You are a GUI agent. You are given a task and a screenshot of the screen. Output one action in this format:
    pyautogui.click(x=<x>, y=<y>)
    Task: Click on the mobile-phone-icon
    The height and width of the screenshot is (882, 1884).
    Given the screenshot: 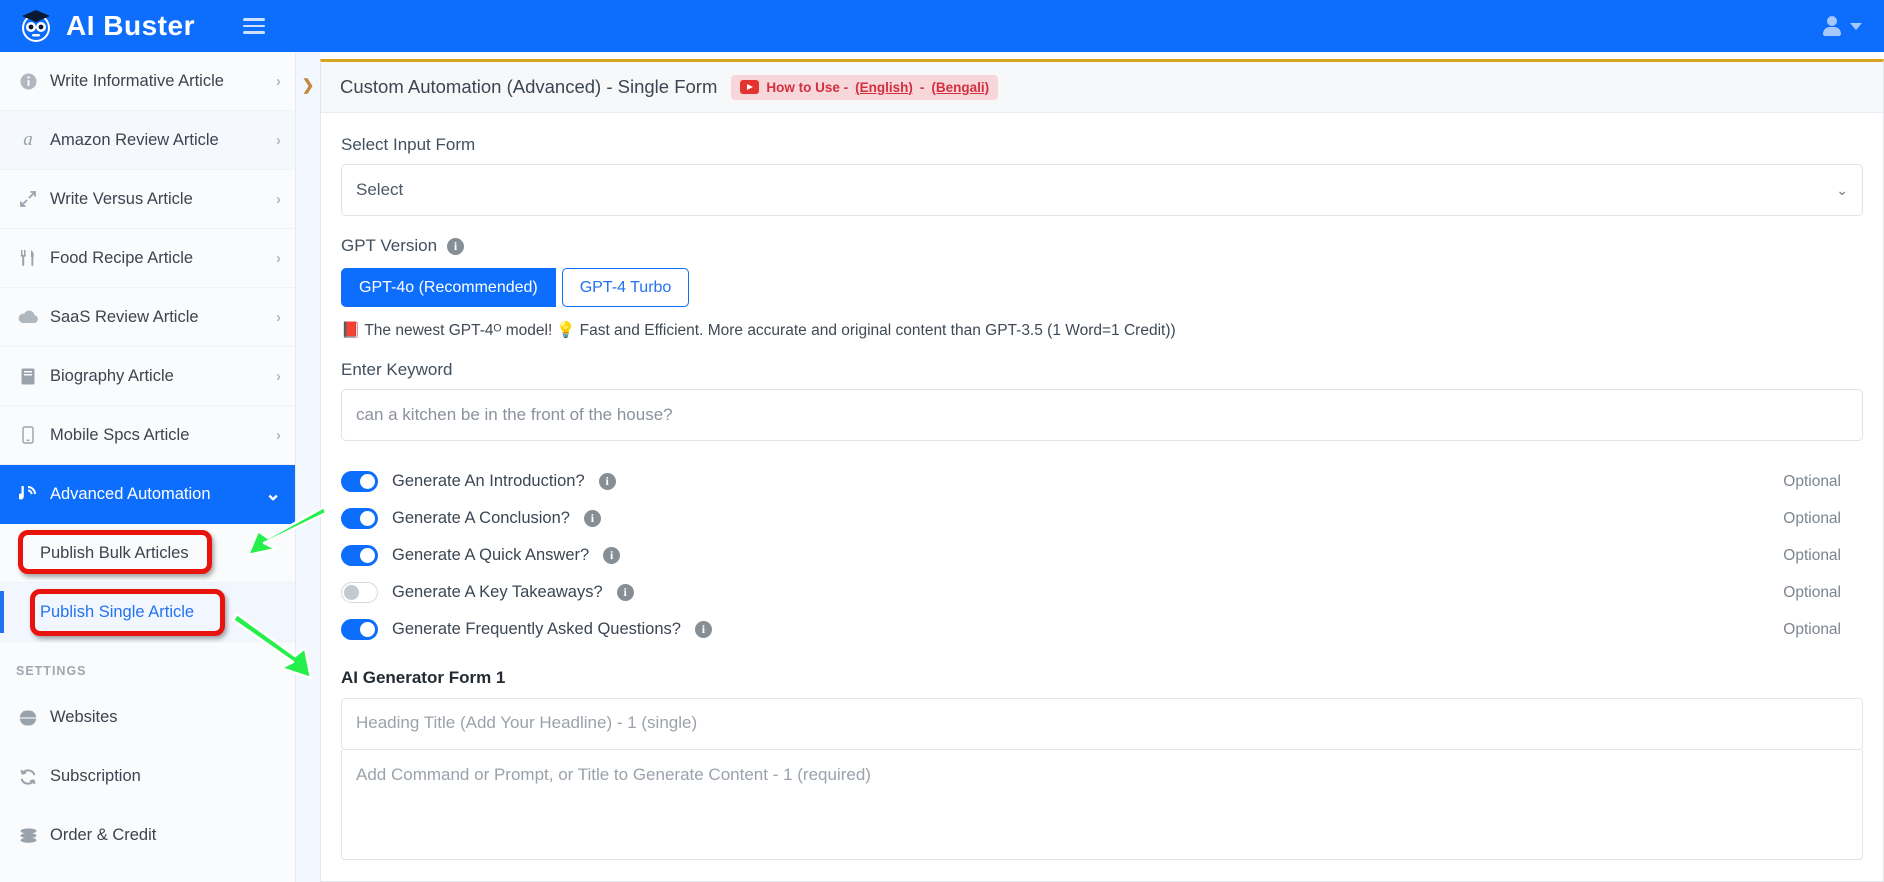 What is the action you would take?
    pyautogui.click(x=28, y=435)
    